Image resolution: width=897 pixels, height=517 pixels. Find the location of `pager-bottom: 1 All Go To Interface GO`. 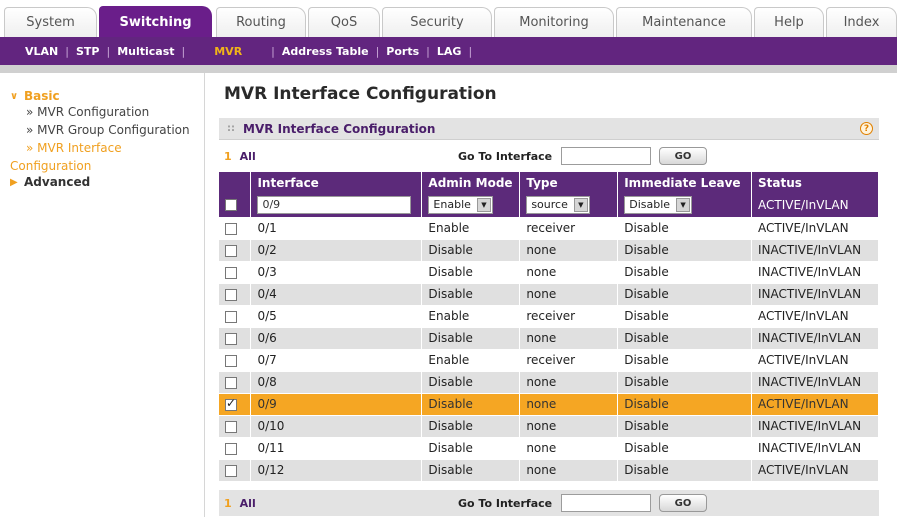

pager-bottom: 1 All Go To Interface GO is located at coordinates (549, 503).